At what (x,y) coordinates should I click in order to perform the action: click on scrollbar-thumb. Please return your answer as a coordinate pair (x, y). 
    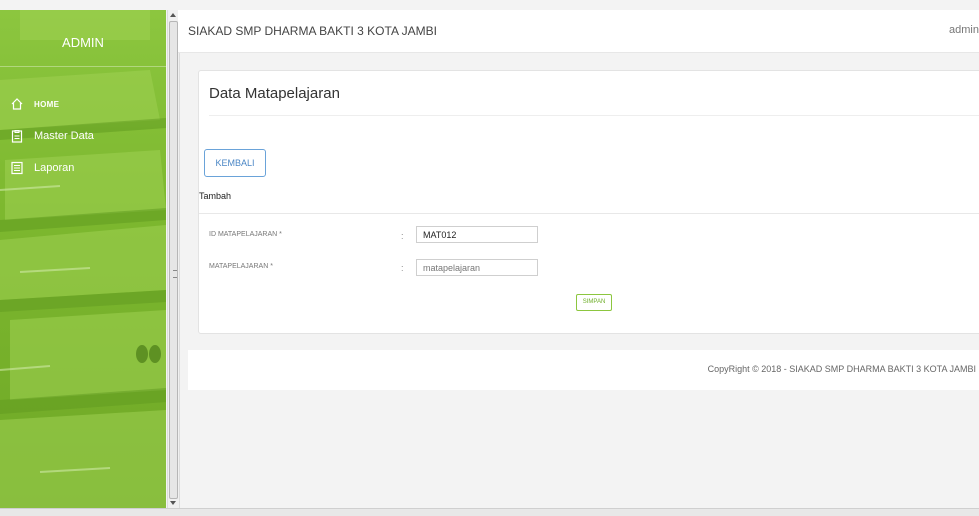
    Looking at the image, I should click on (173, 260).